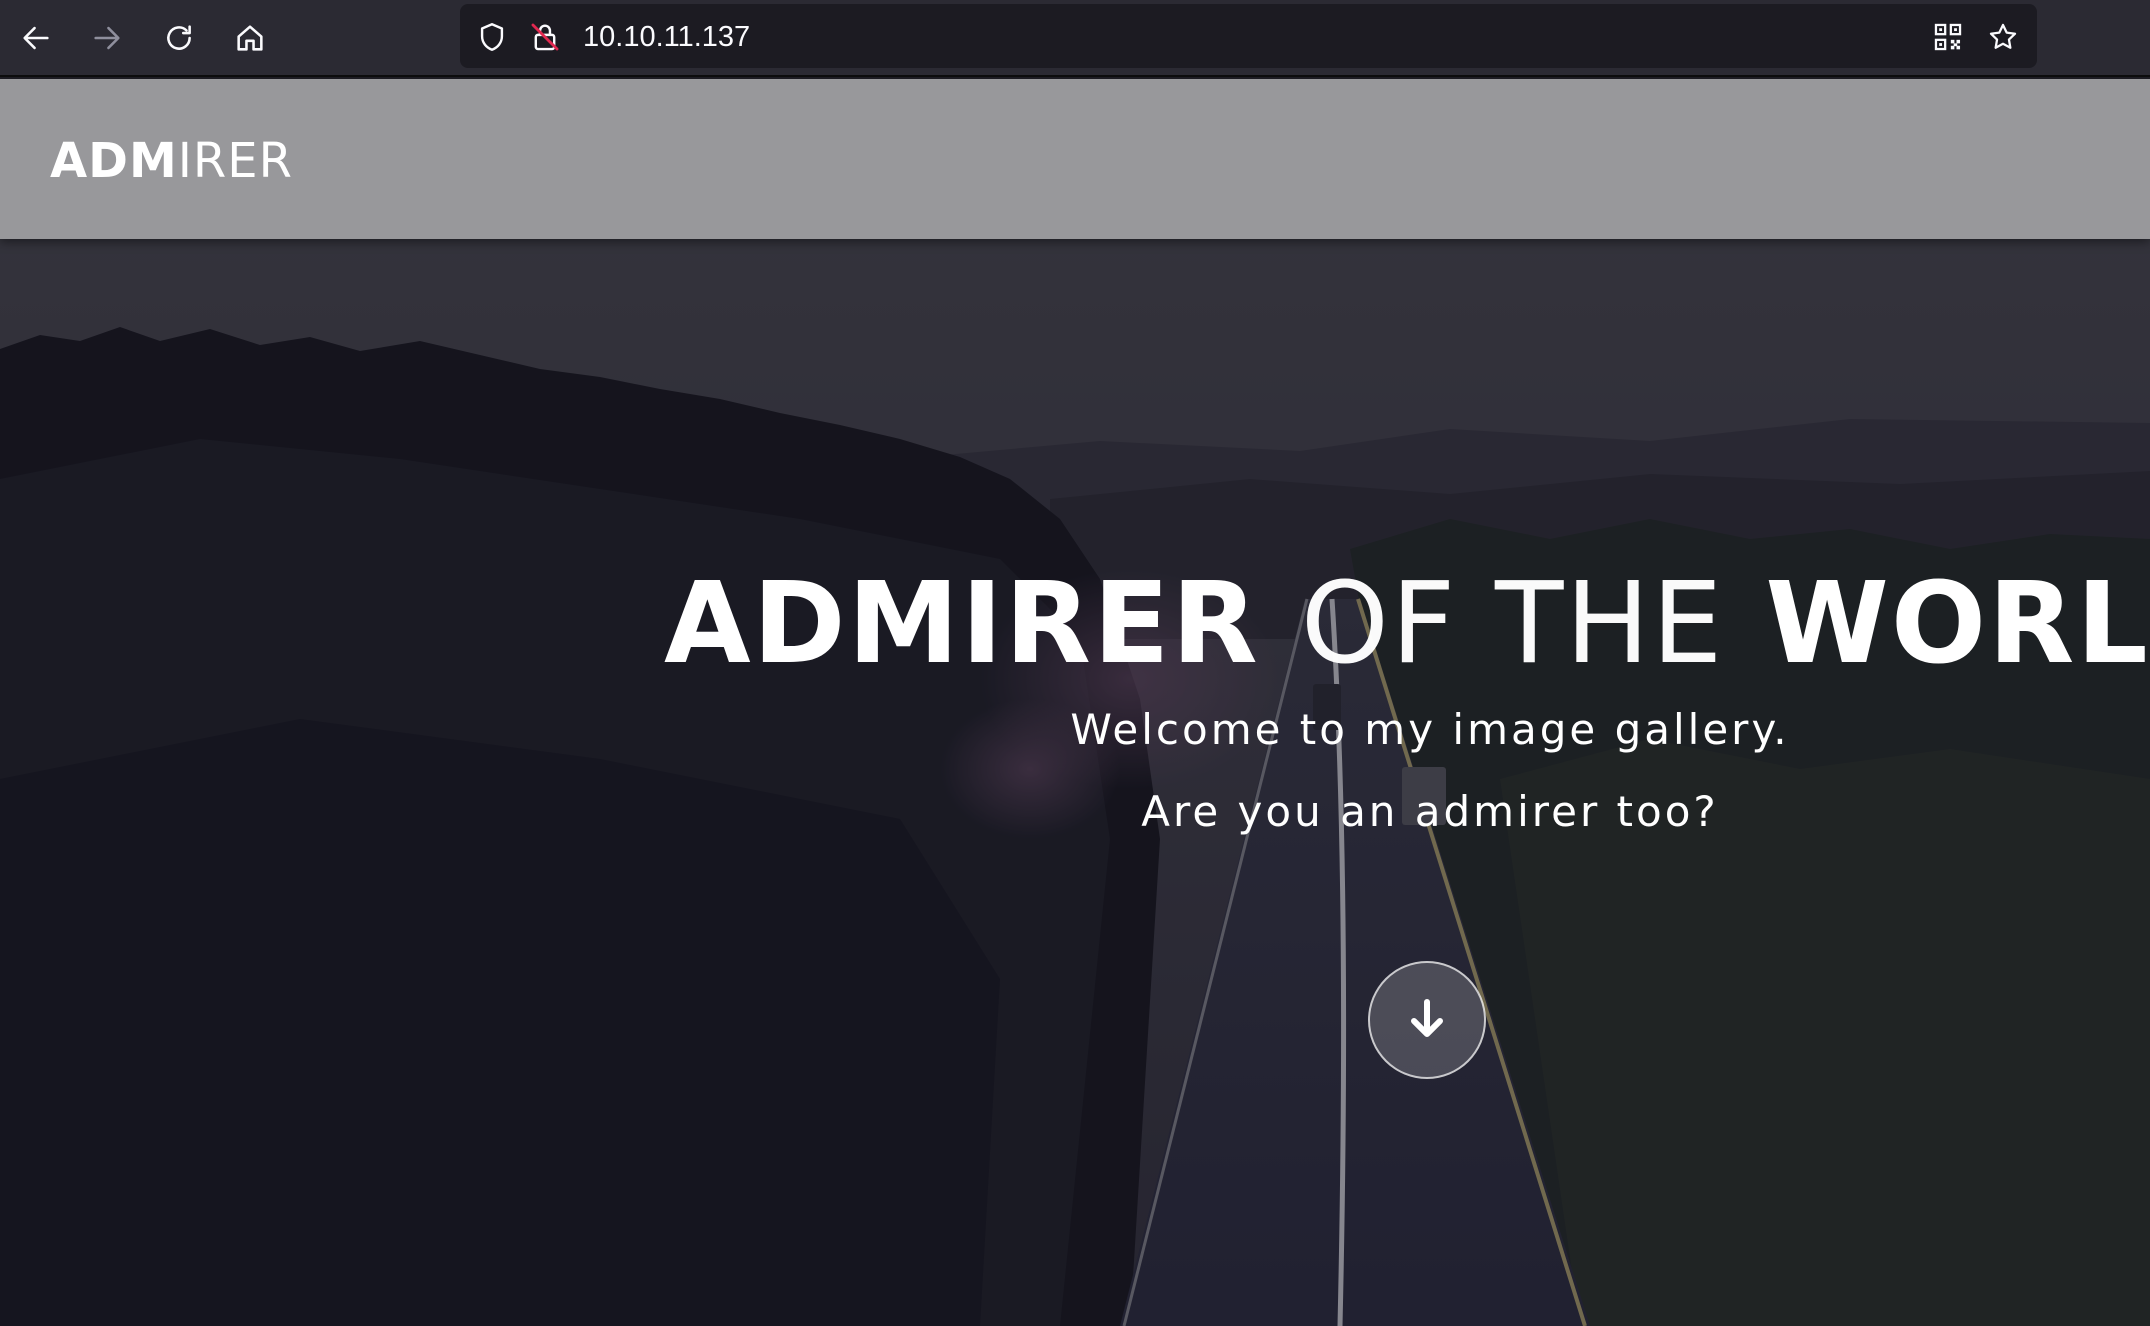  I want to click on arrow-down-icon, so click(1427, 1018).